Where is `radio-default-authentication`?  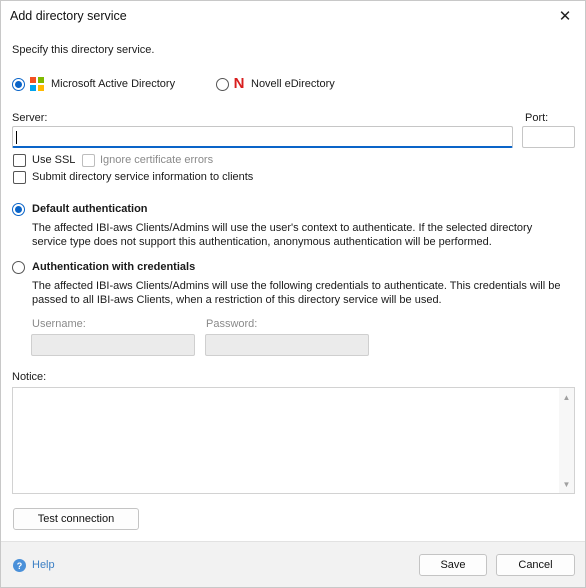 radio-default-authentication is located at coordinates (18, 209).